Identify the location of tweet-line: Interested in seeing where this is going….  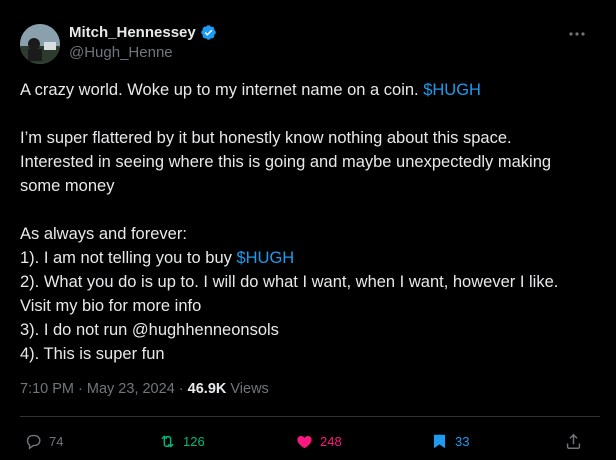
(310, 162).